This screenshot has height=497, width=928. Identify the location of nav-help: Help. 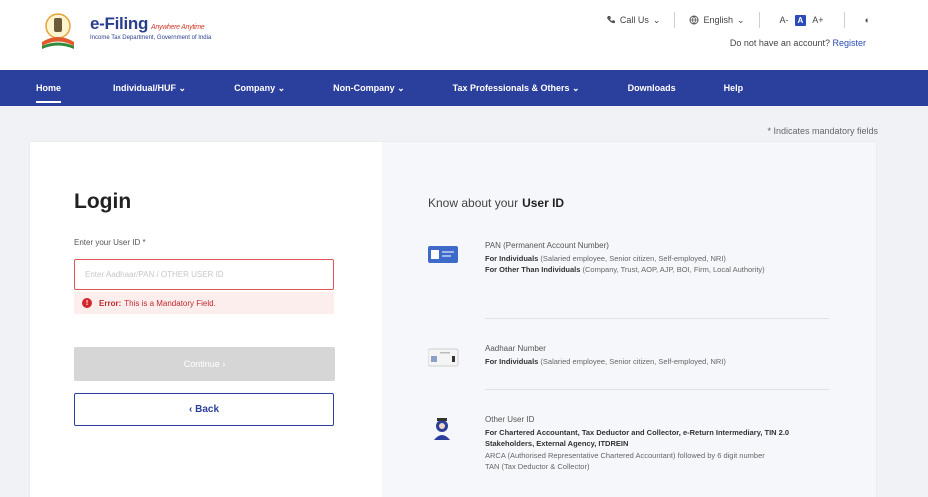
(734, 88).